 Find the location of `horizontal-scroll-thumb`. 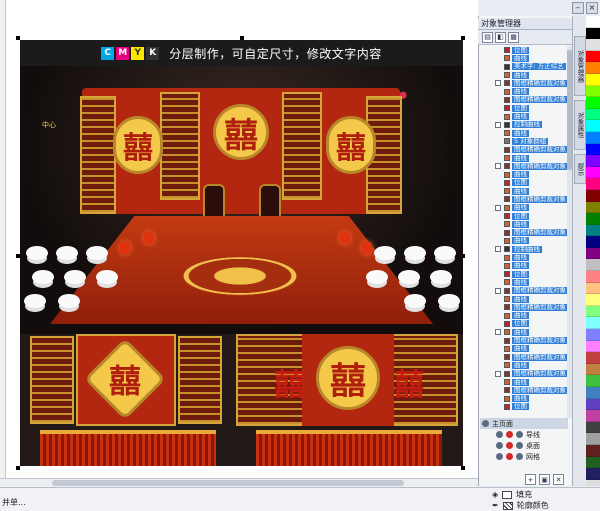

horizontal-scroll-thumb is located at coordinates (228, 483).